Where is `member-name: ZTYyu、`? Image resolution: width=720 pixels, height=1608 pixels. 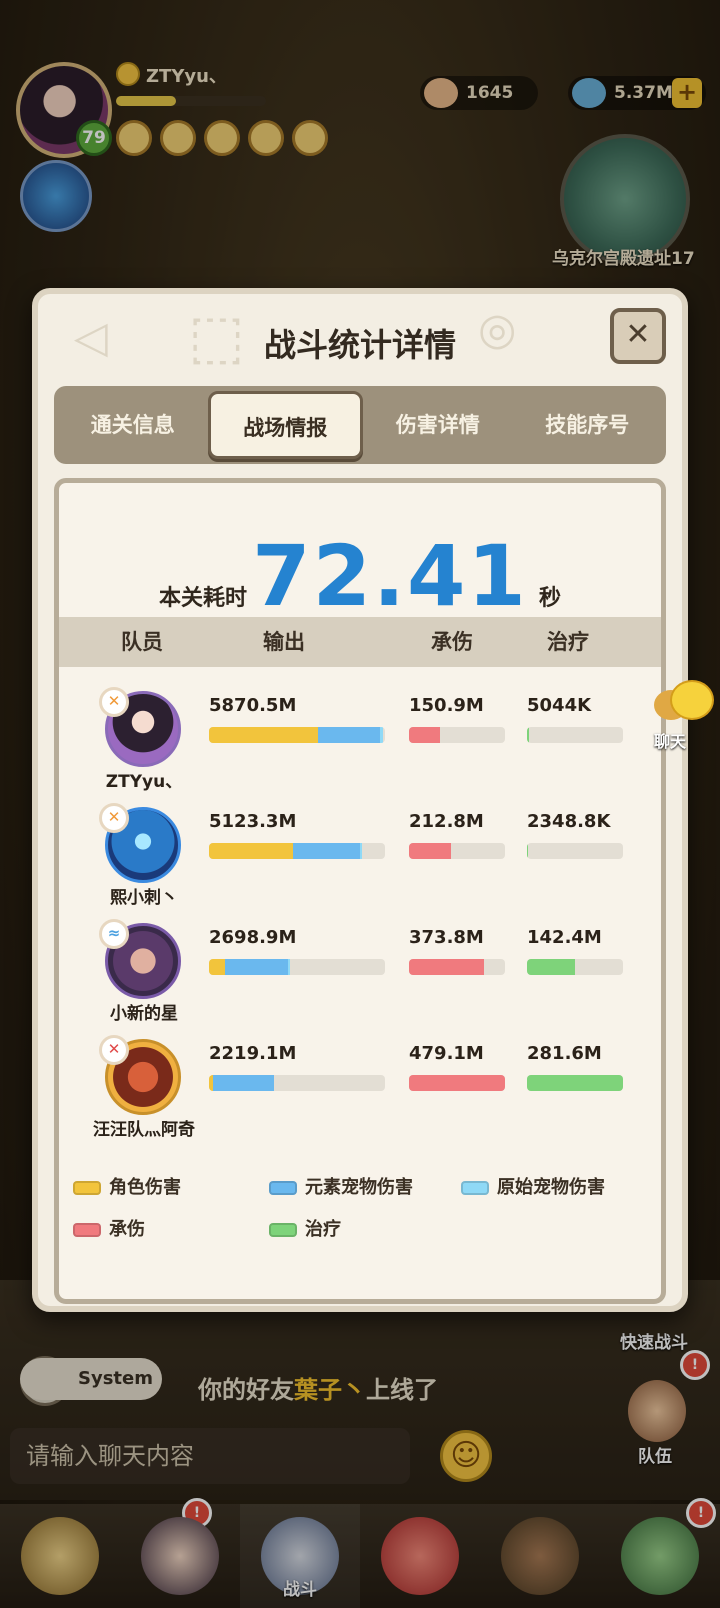
member-name: ZTYyu、 is located at coordinates (144, 782).